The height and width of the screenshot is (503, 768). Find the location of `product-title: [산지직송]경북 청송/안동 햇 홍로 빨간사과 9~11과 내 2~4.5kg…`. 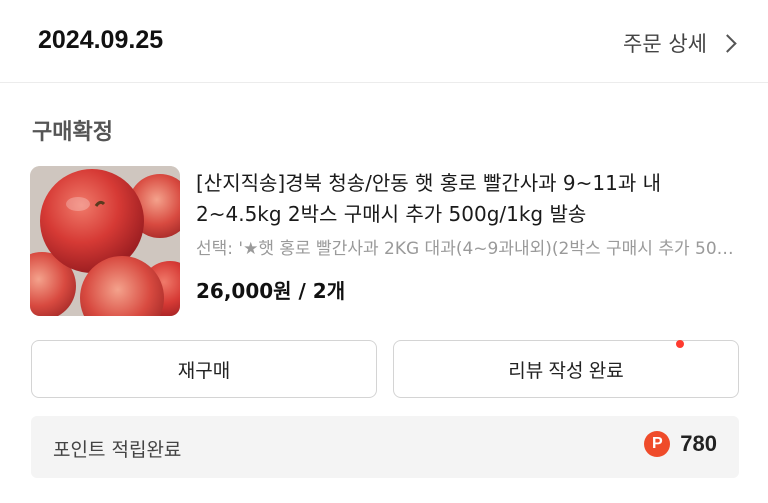

product-title: [산지직송]경북 청송/안동 햇 홍로 빨간사과 9~11과 내 2~4.5kg… is located at coordinates (468, 199).